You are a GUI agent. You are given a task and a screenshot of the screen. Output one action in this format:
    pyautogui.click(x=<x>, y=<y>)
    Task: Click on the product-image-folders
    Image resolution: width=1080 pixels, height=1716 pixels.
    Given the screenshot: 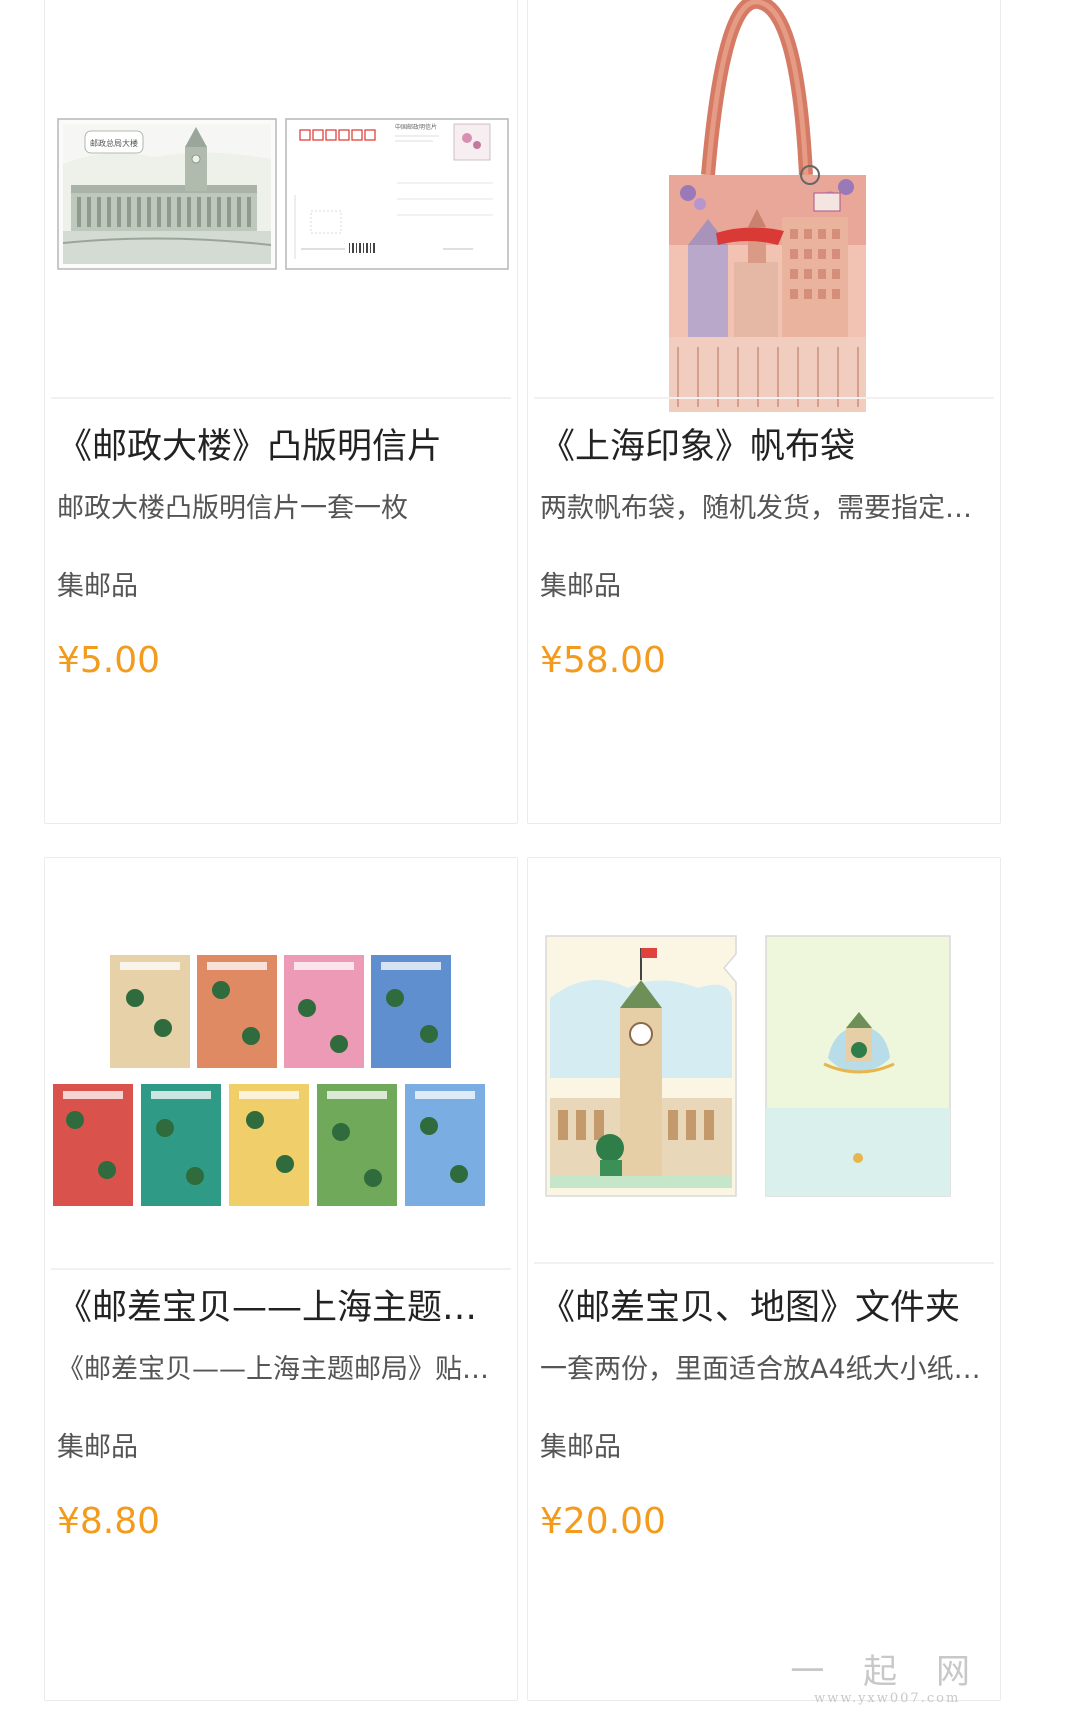 What is the action you would take?
    pyautogui.click(x=764, y=1058)
    